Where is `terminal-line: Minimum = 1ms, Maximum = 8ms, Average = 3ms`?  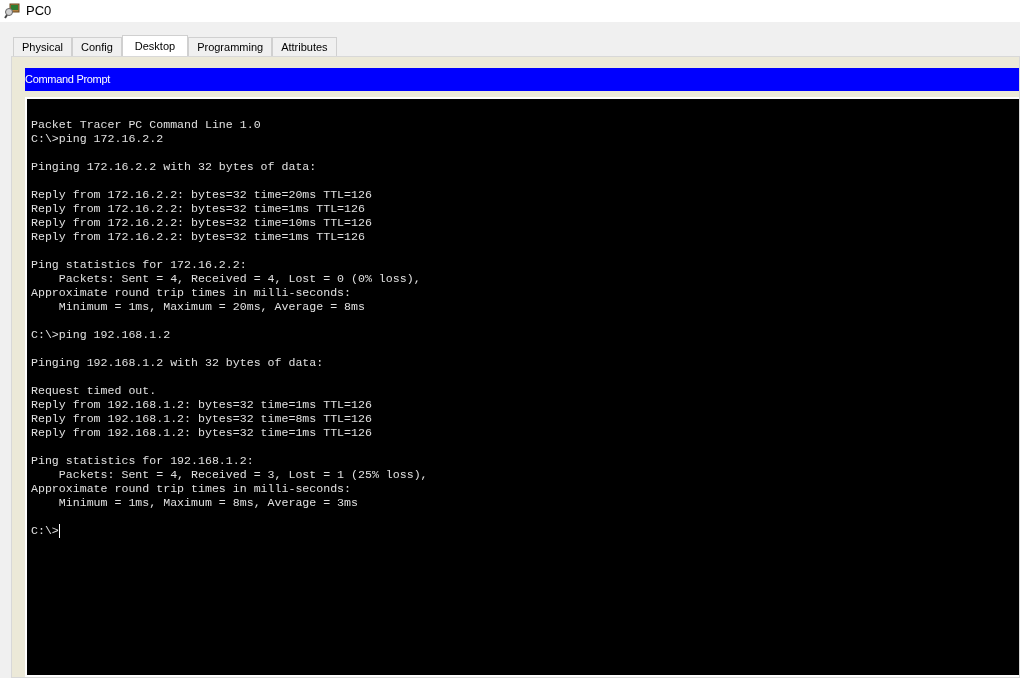
terminal-line: Minimum = 1ms, Maximum = 8ms, Average = 3ms is located at coordinates (207, 503).